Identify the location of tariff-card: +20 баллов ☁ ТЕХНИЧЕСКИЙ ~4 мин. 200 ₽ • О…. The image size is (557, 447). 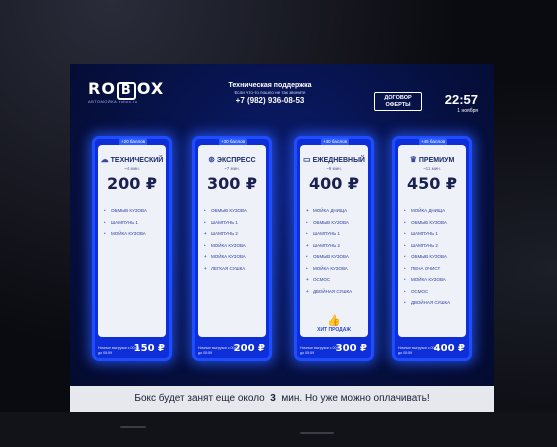
(132, 248).